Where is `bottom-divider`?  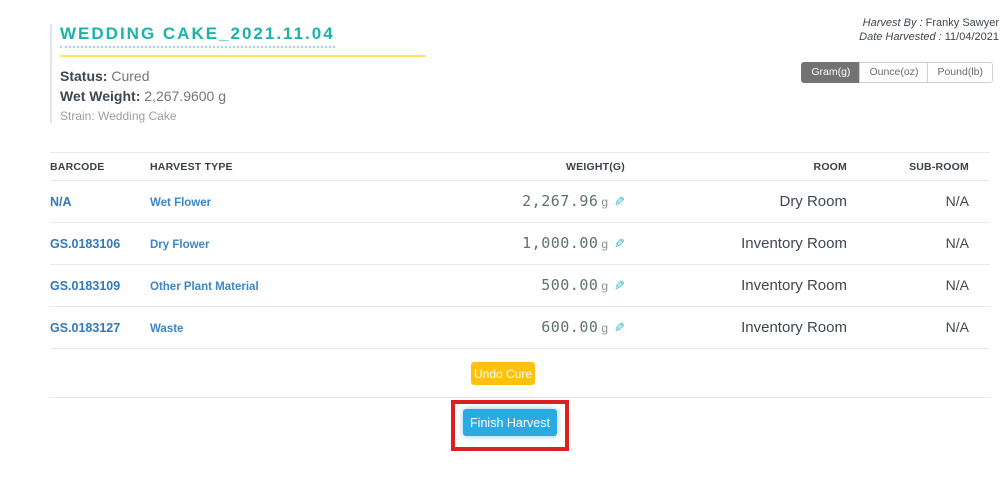
bottom-divider is located at coordinates (520, 397).